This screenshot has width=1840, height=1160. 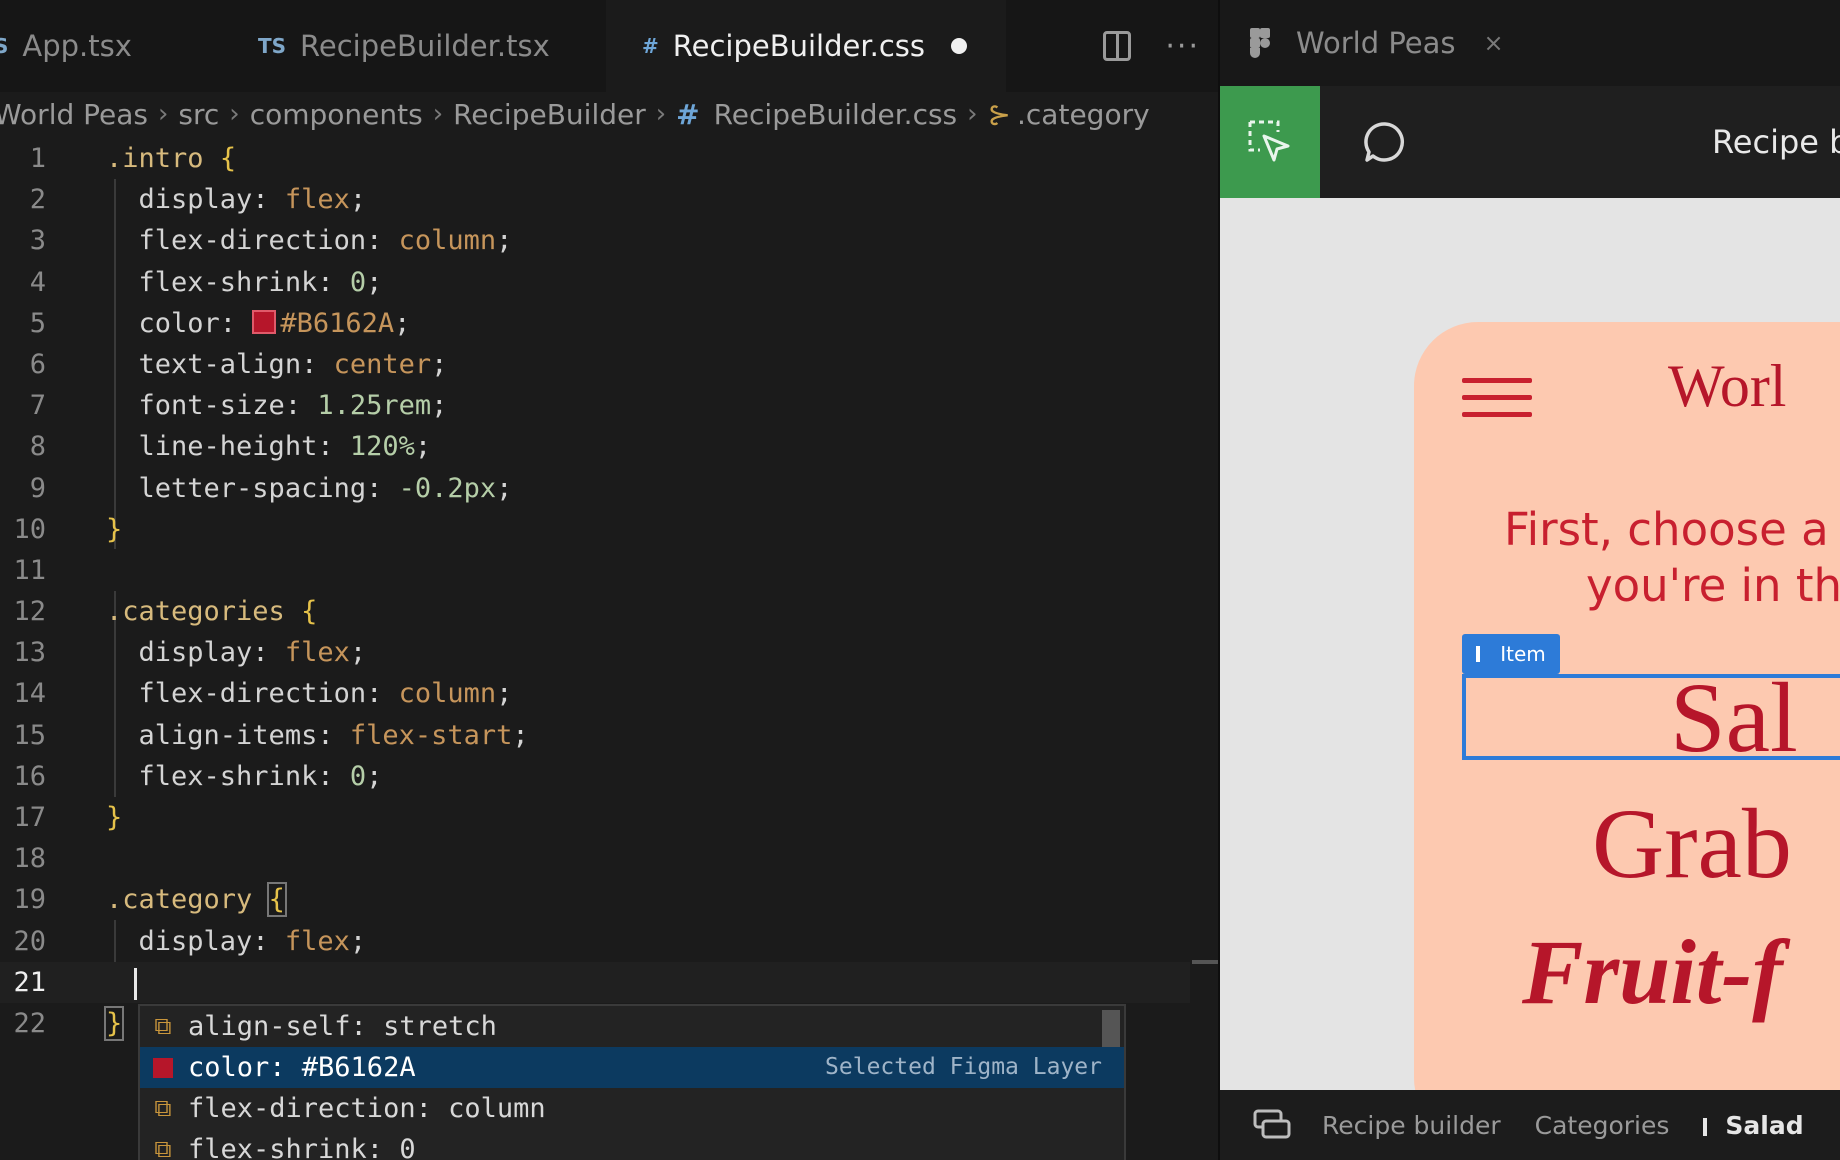 I want to click on editor-sash, so click(x=1205, y=962).